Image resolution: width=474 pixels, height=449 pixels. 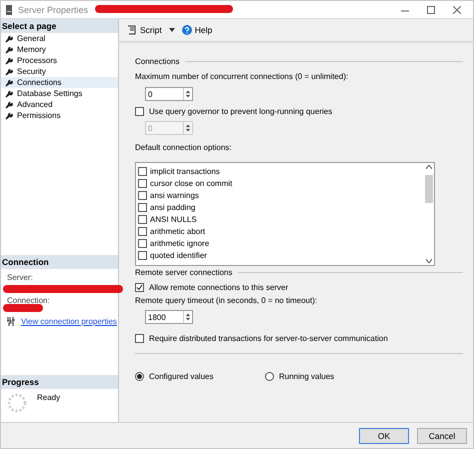 What do you see at coordinates (191, 183) in the screenshot?
I see `option-label: cursor close on commit` at bounding box center [191, 183].